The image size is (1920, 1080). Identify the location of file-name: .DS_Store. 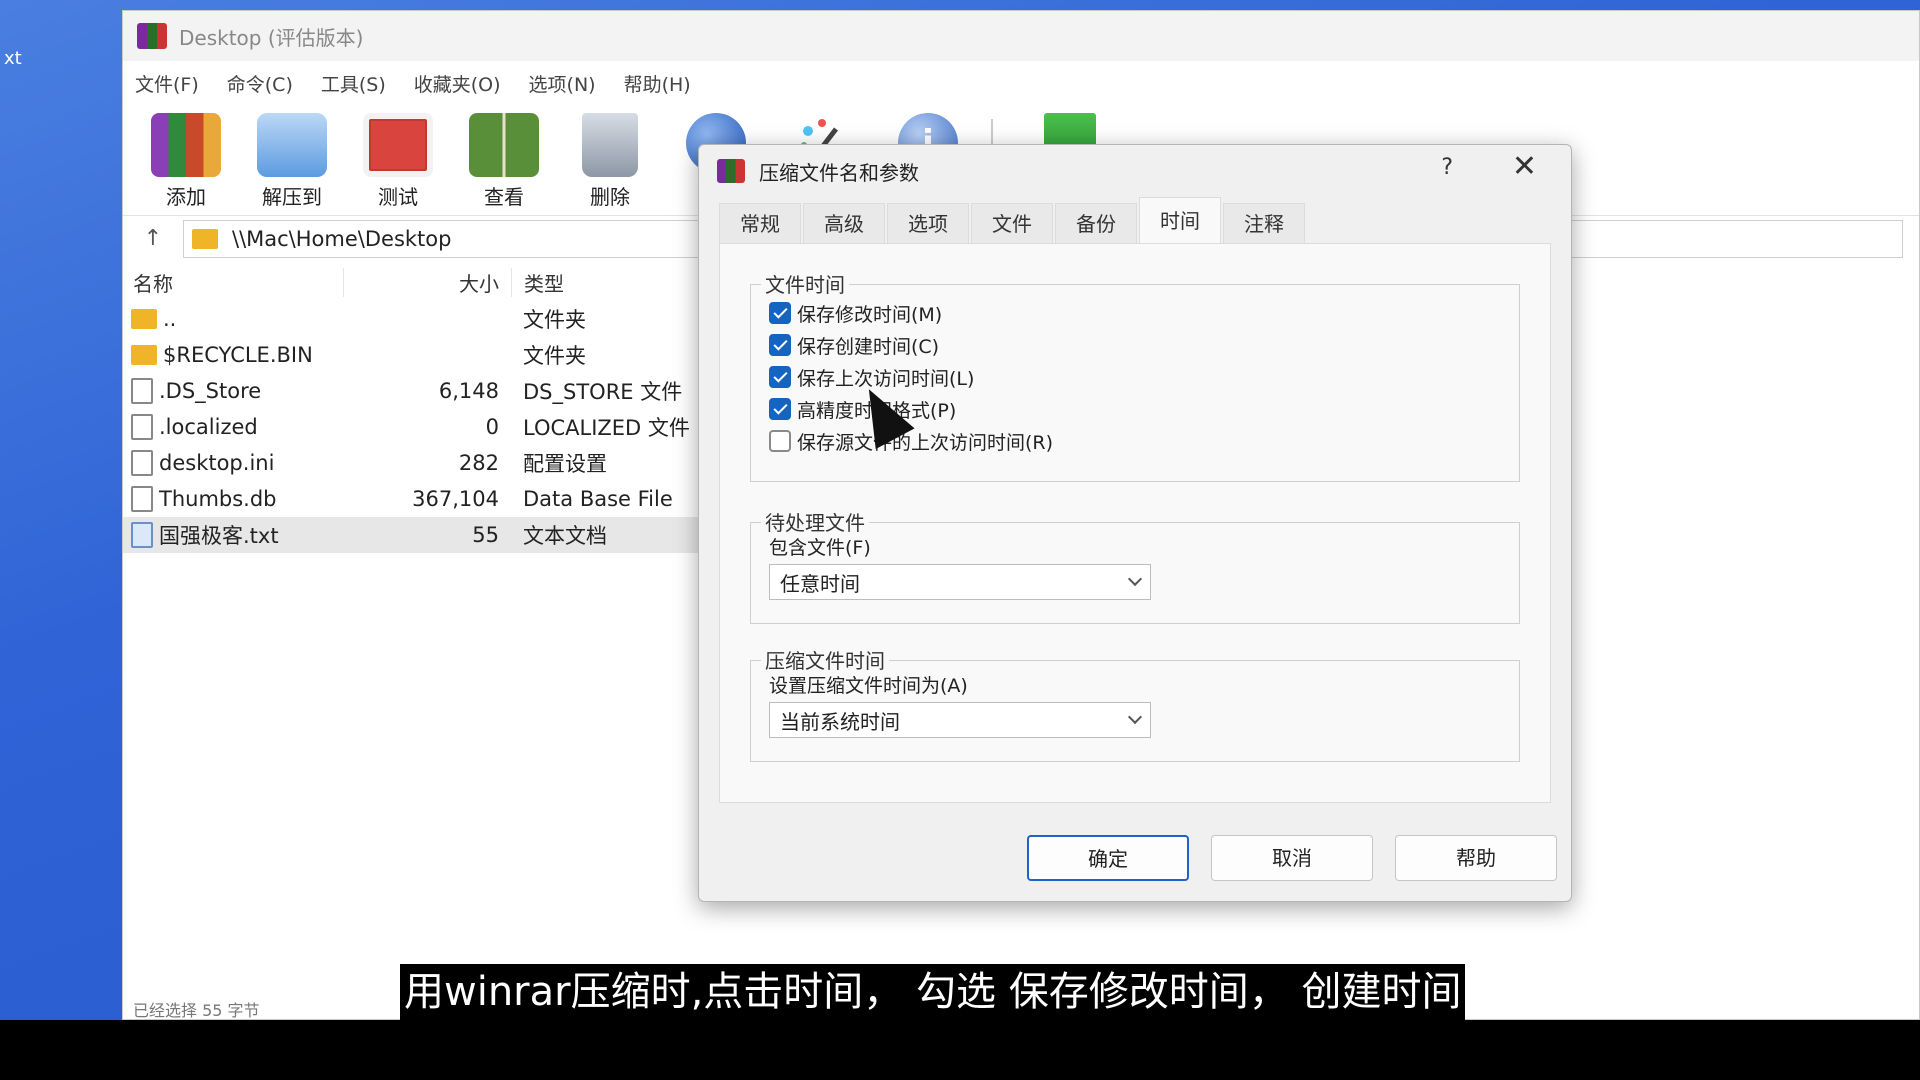
(210, 391).